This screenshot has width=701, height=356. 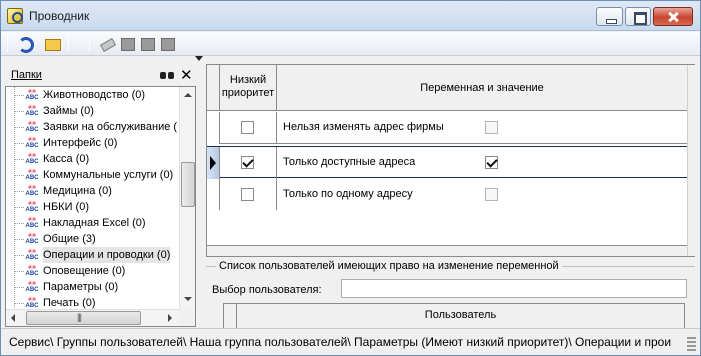 I want to click on tree-item: «» ABC Животноводство (0), so click(x=92, y=95).